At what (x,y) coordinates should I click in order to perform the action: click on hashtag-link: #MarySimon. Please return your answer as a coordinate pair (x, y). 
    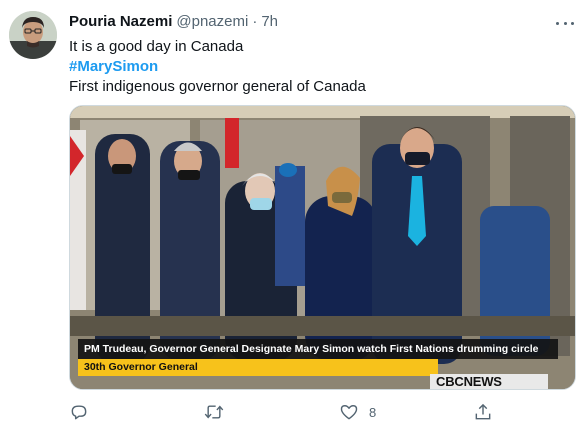
    Looking at the image, I should click on (309, 67).